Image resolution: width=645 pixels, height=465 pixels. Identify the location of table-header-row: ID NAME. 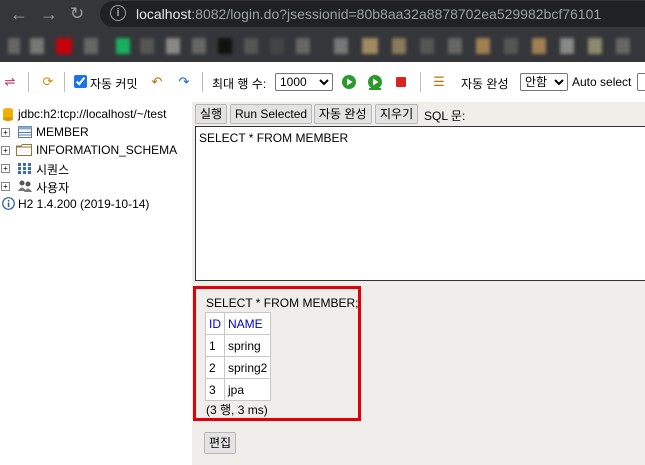
(238, 323).